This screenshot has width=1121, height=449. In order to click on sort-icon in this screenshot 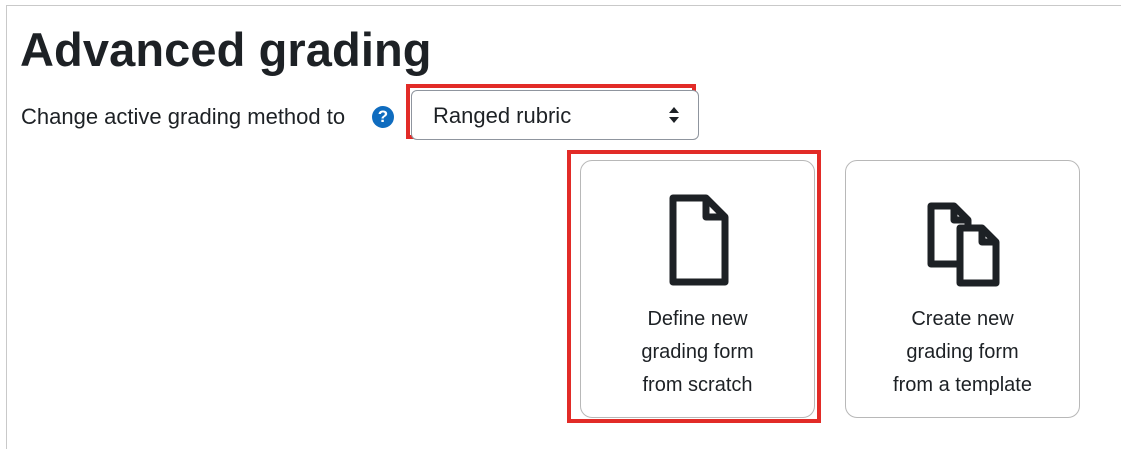, I will do `click(674, 115)`.